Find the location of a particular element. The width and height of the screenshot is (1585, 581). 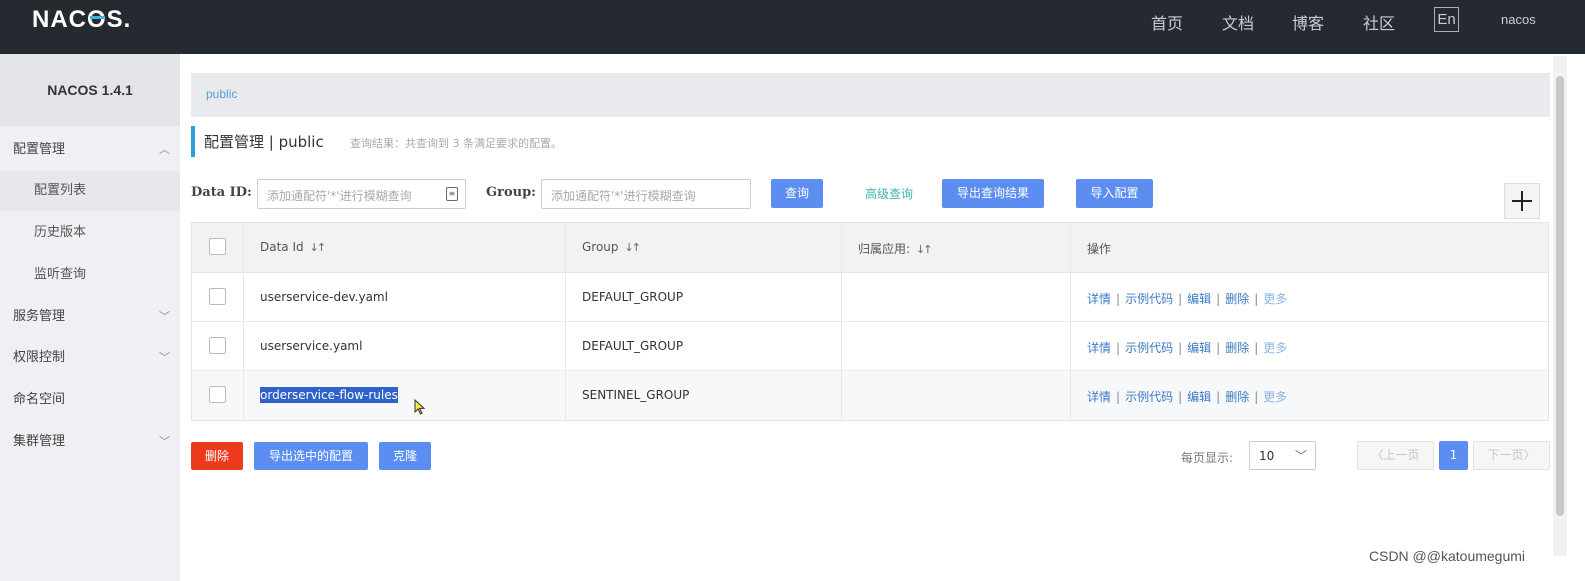

export-query-results-button: 导出查询结果 is located at coordinates (993, 193).